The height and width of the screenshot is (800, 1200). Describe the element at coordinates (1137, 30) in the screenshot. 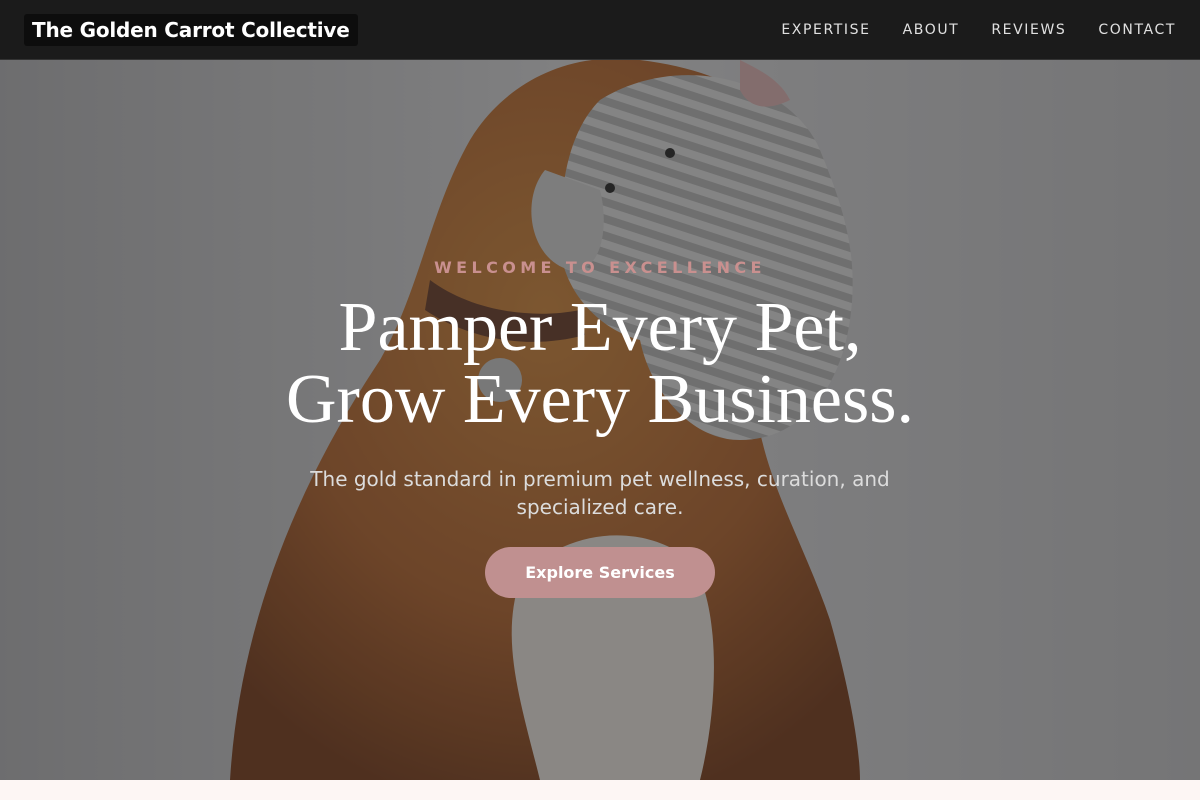

I see `nav-link-contact: CONTACT` at that location.